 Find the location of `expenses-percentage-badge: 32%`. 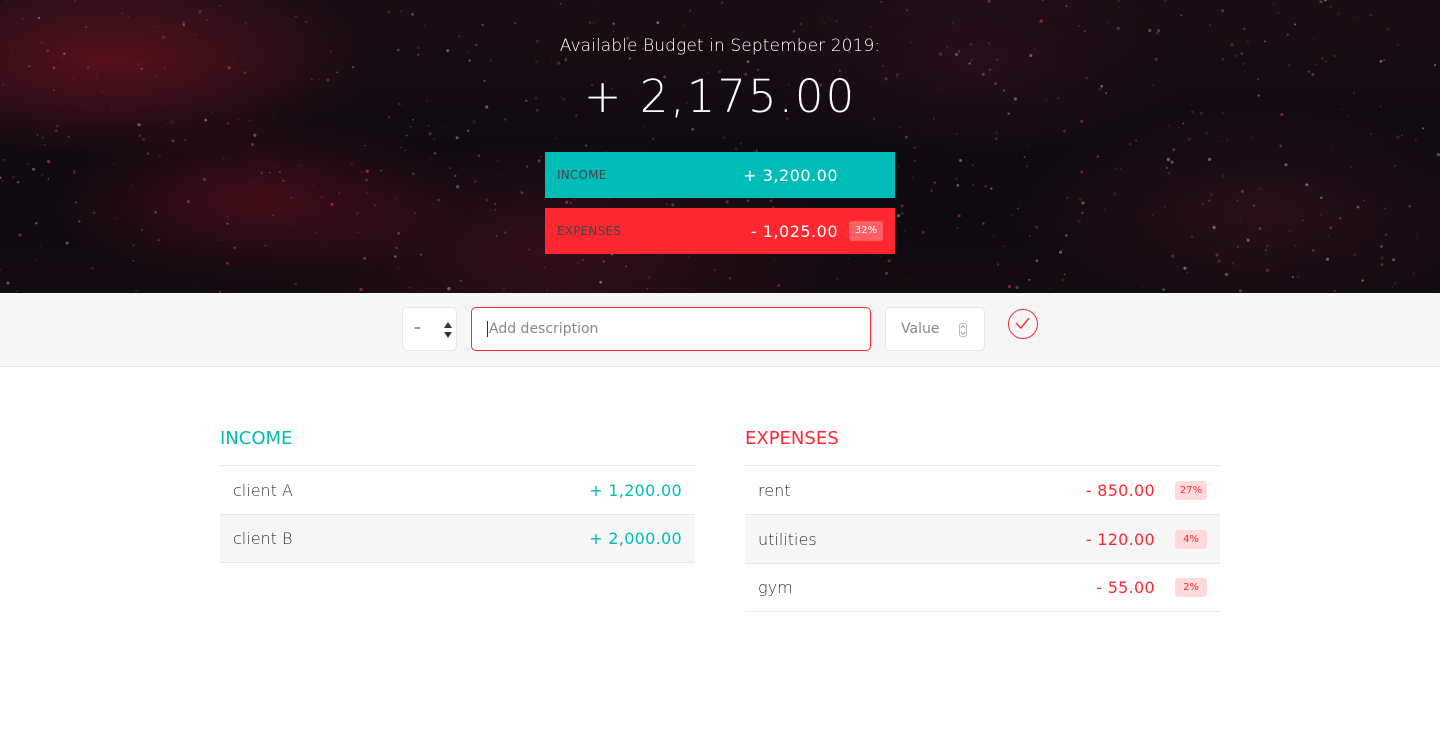

expenses-percentage-badge: 32% is located at coordinates (866, 231).